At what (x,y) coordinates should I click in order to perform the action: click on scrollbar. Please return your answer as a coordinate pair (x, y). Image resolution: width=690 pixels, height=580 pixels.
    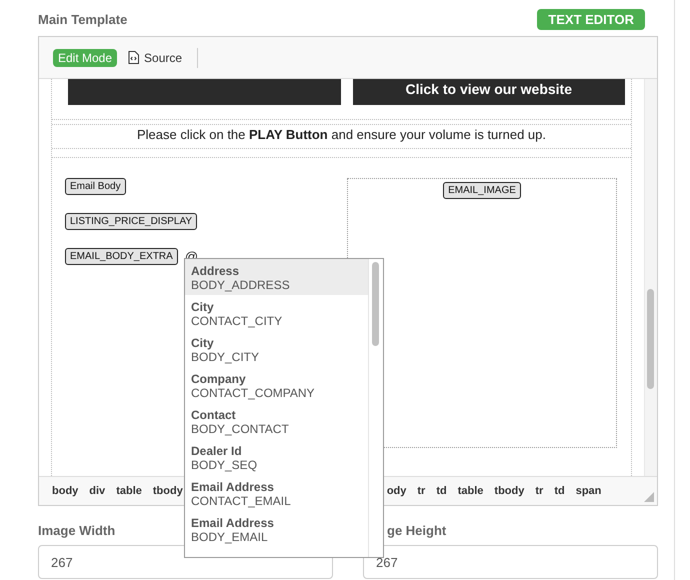
    Looking at the image, I should click on (650, 277).